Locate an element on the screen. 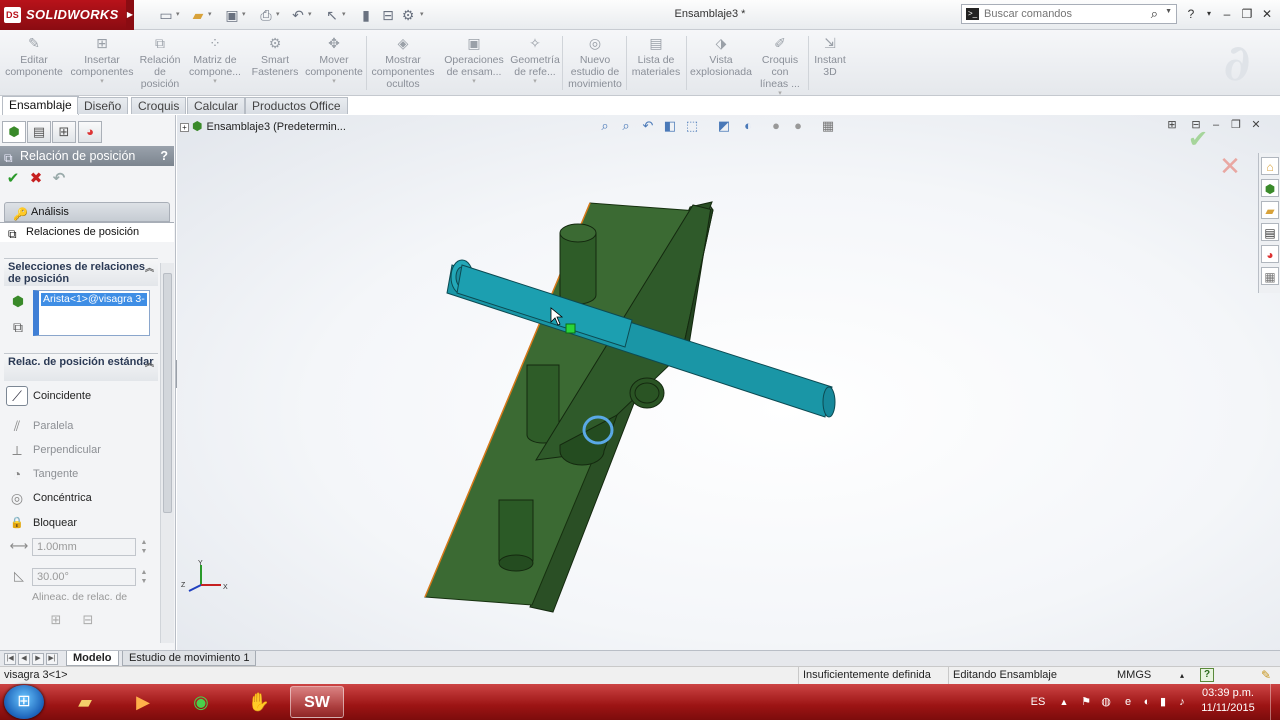  display-manager-tab-icon: ◕ is located at coordinates (90, 132).